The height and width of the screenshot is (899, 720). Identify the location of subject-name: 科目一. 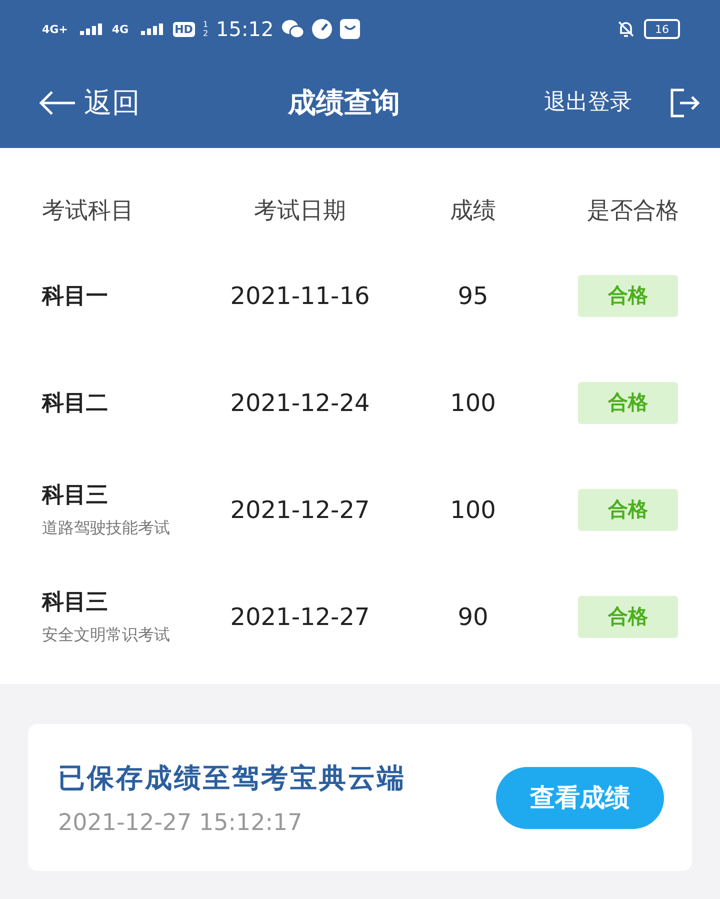
(75, 296).